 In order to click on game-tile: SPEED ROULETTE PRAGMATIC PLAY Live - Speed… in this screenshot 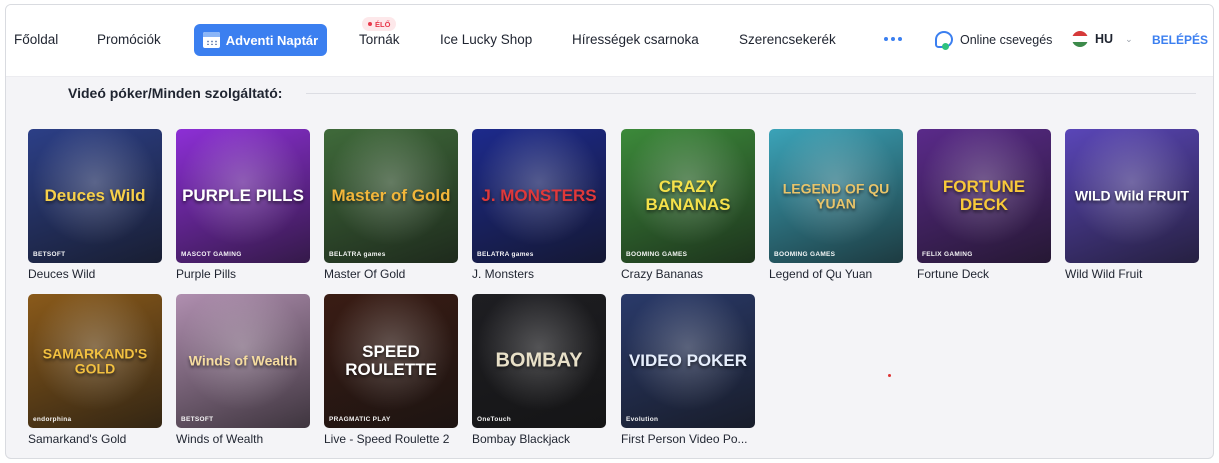, I will do `click(391, 370)`.